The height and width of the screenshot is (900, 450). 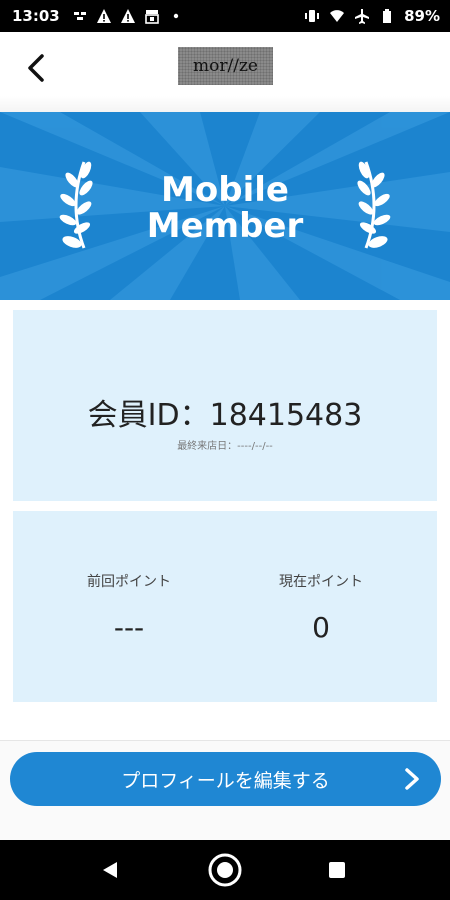 I want to click on battery-icon, so click(x=387, y=16).